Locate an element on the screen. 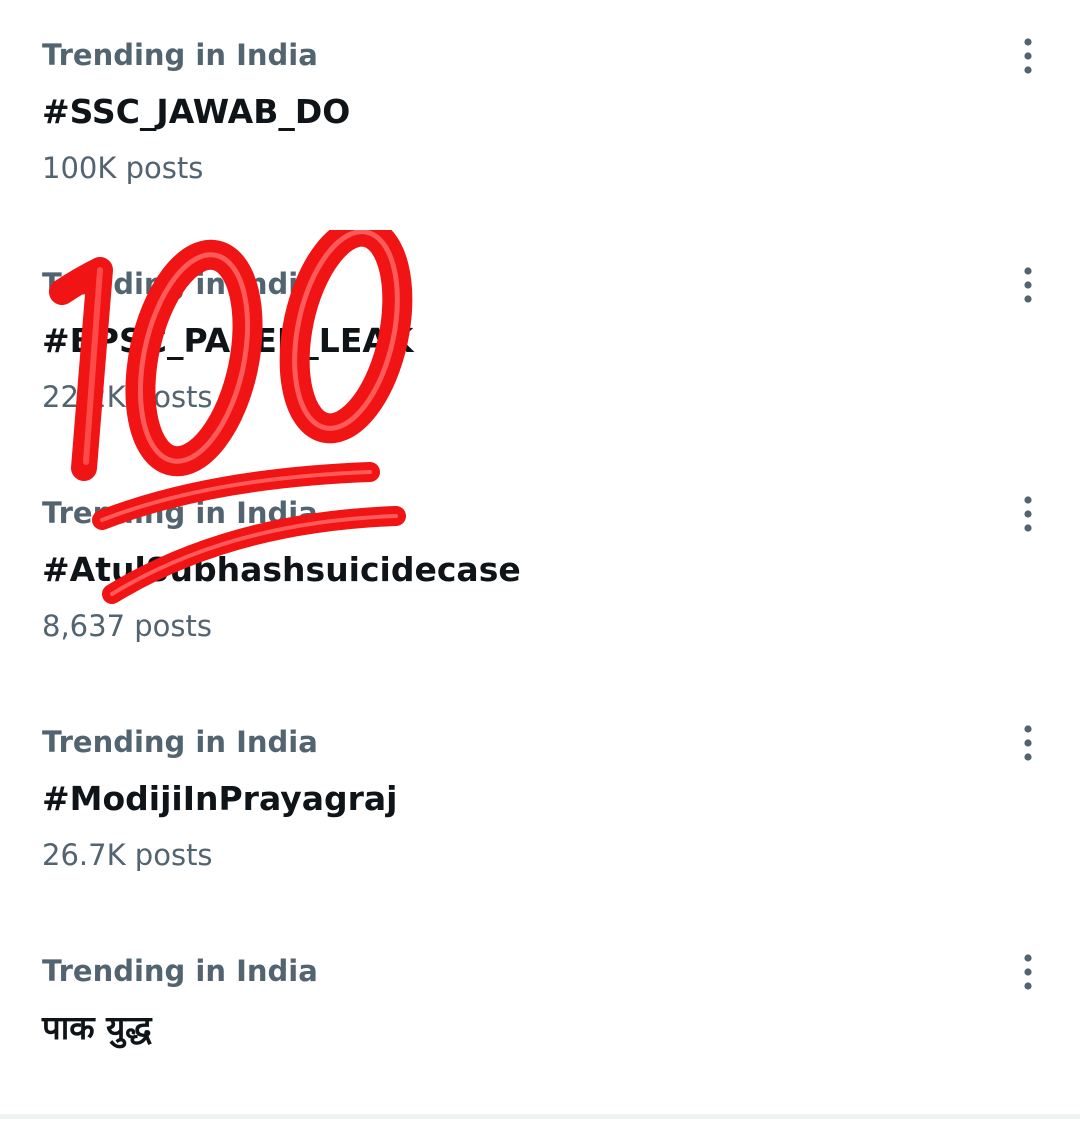 This screenshot has width=1080, height=1145. bottom-divider is located at coordinates (540, 1116).